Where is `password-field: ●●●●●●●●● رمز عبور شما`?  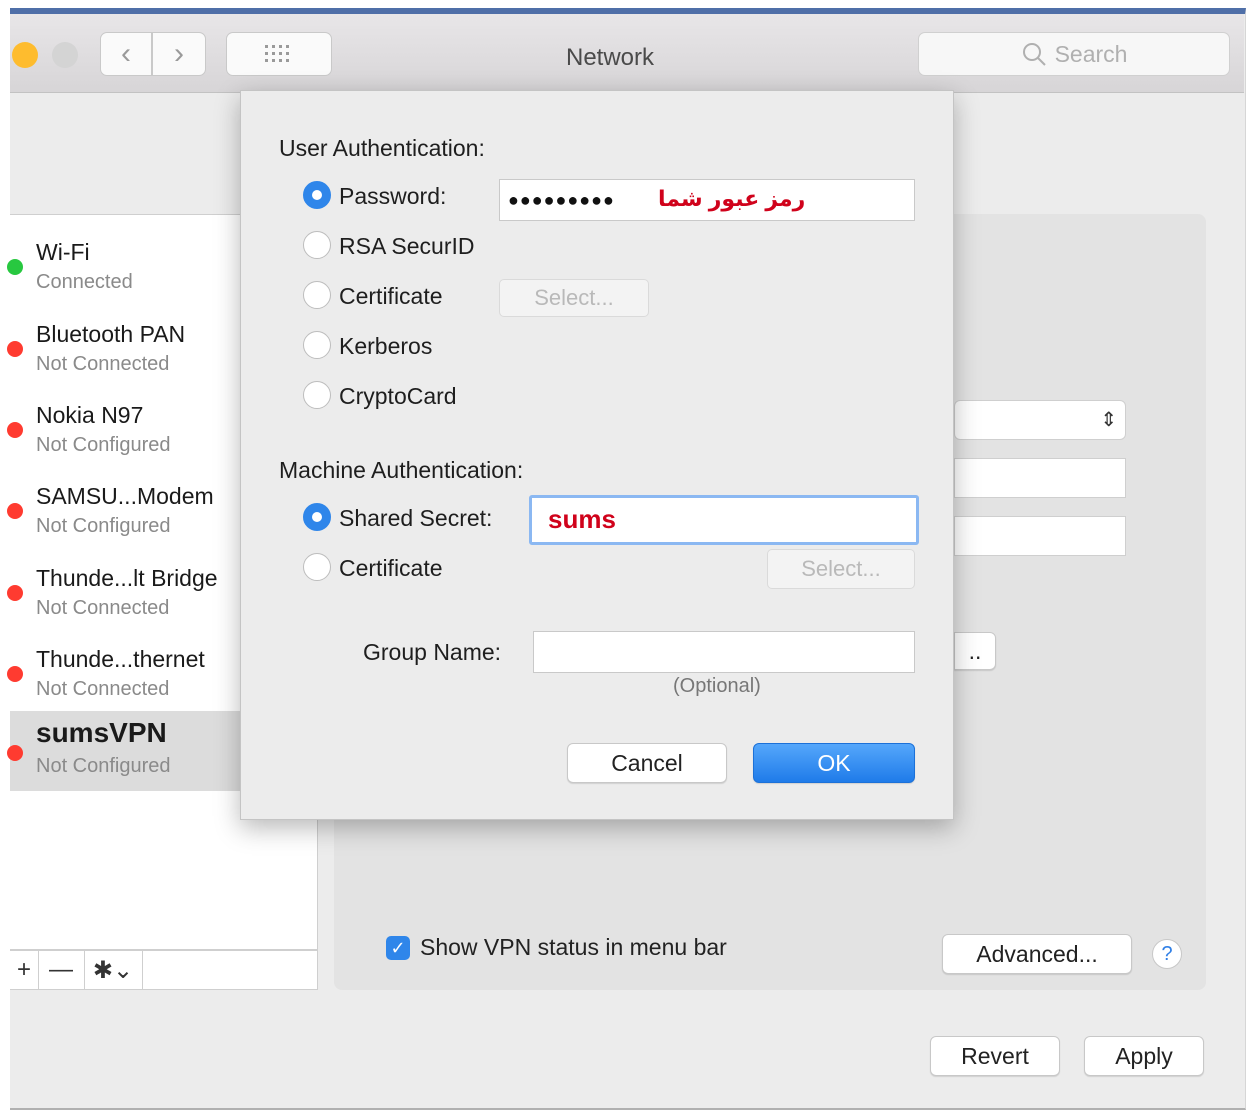 password-field: ●●●●●●●●● رمز عبور شما is located at coordinates (707, 200).